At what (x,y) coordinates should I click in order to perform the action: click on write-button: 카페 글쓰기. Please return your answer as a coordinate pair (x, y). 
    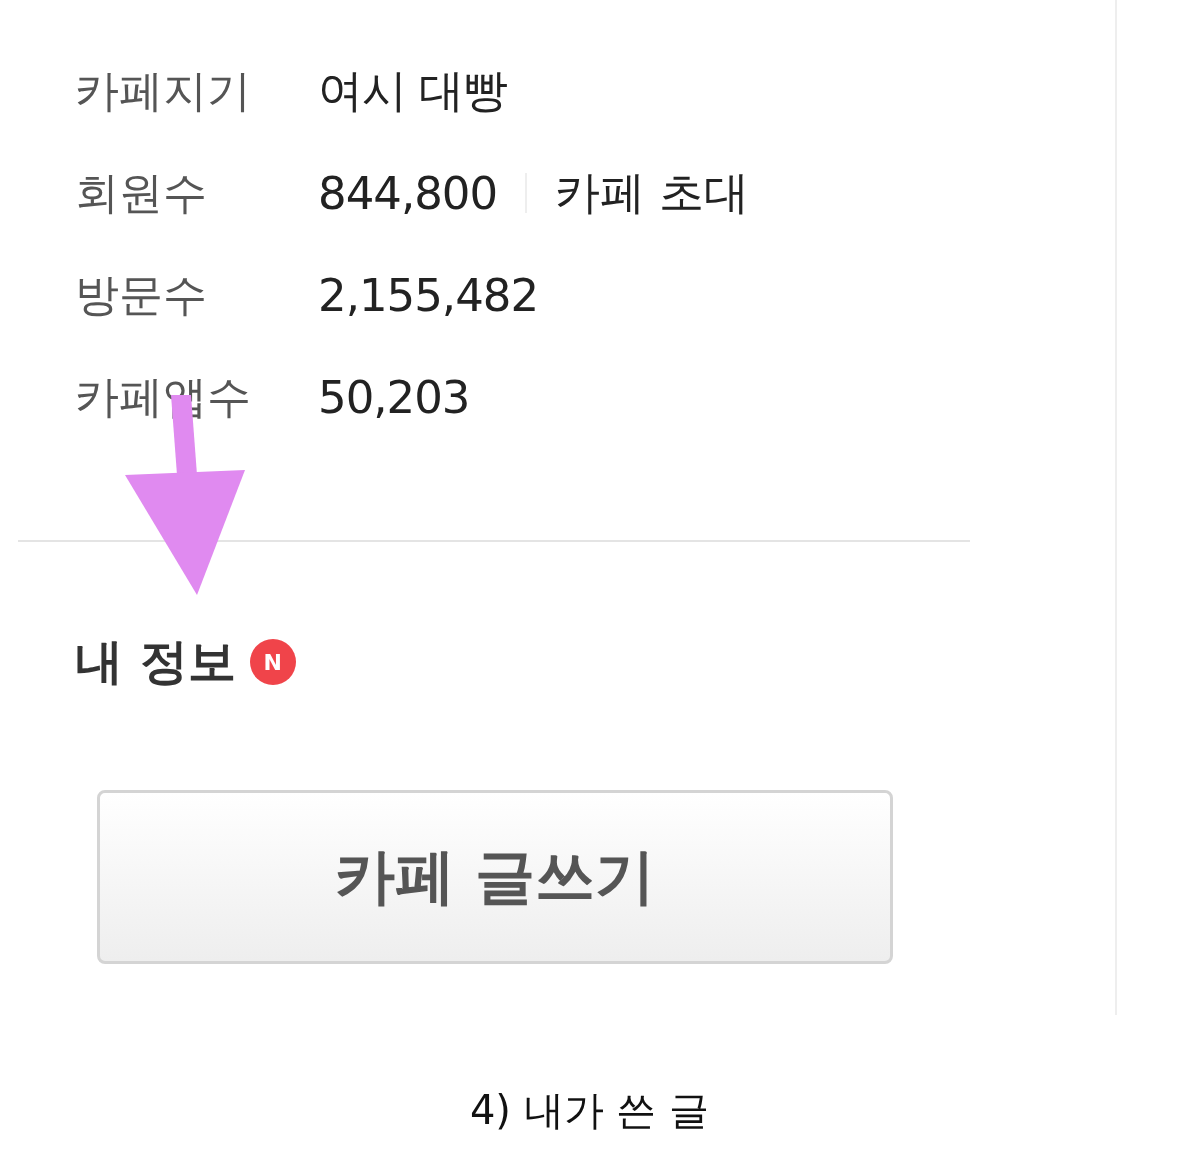
    Looking at the image, I should click on (495, 877).